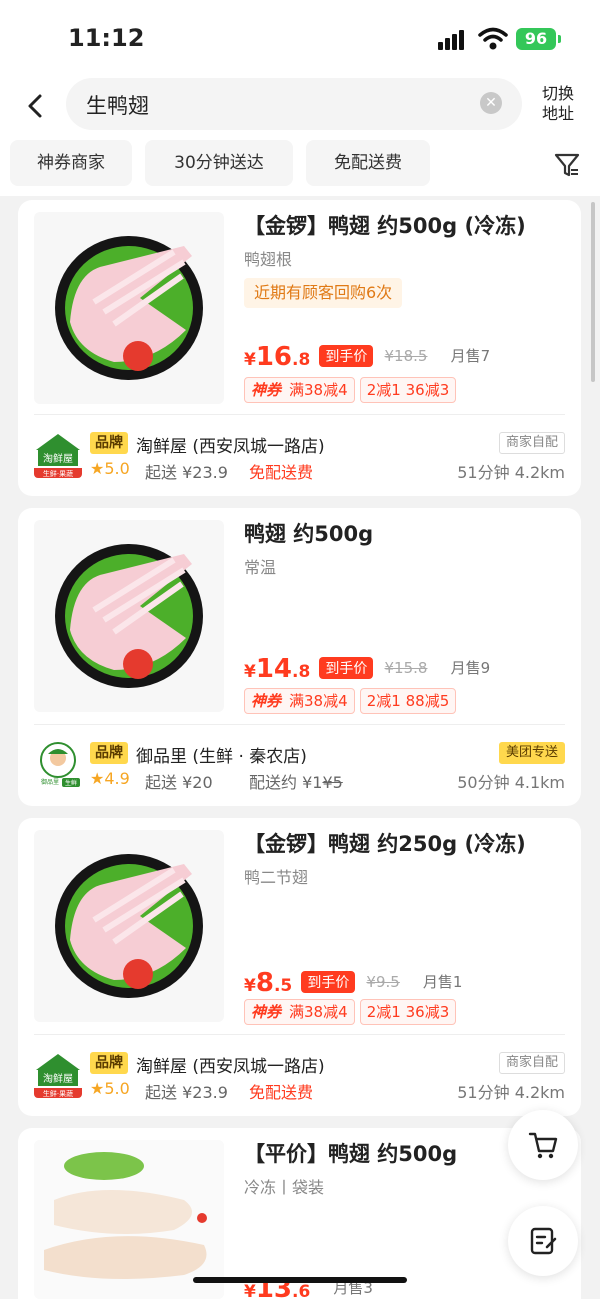 The height and width of the screenshot is (1299, 600). What do you see at coordinates (117, 106) in the screenshot?
I see `search-query: 生鸭翅` at bounding box center [117, 106].